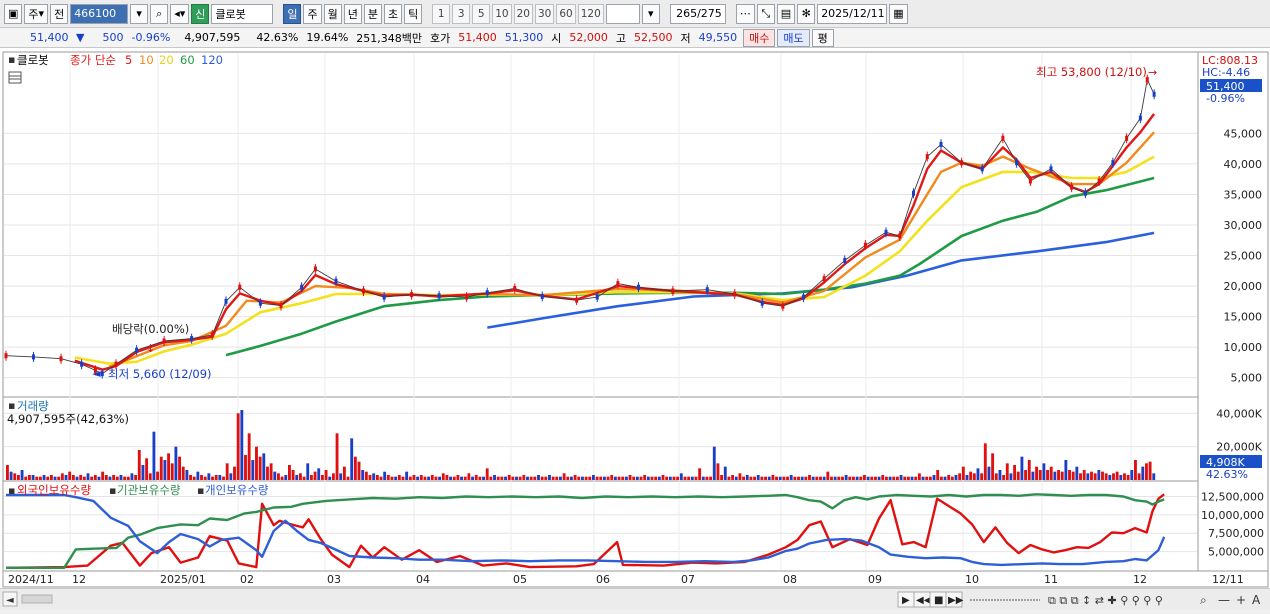  What do you see at coordinates (461, 13) in the screenshot?
I see `interval-3: 3` at bounding box center [461, 13].